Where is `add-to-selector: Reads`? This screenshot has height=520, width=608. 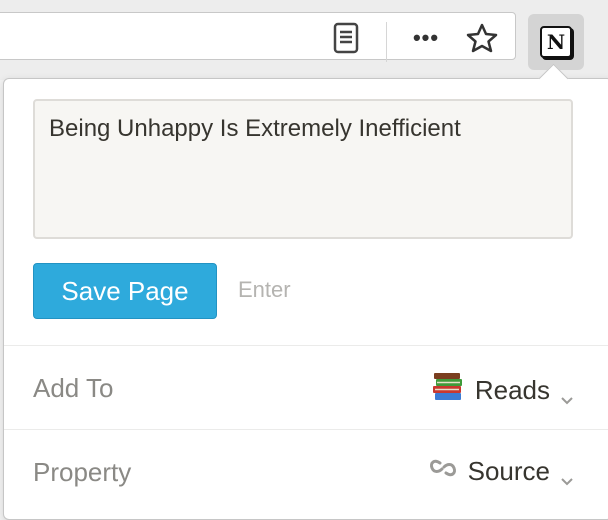
add-to-selector: Reads is located at coordinates (502, 390).